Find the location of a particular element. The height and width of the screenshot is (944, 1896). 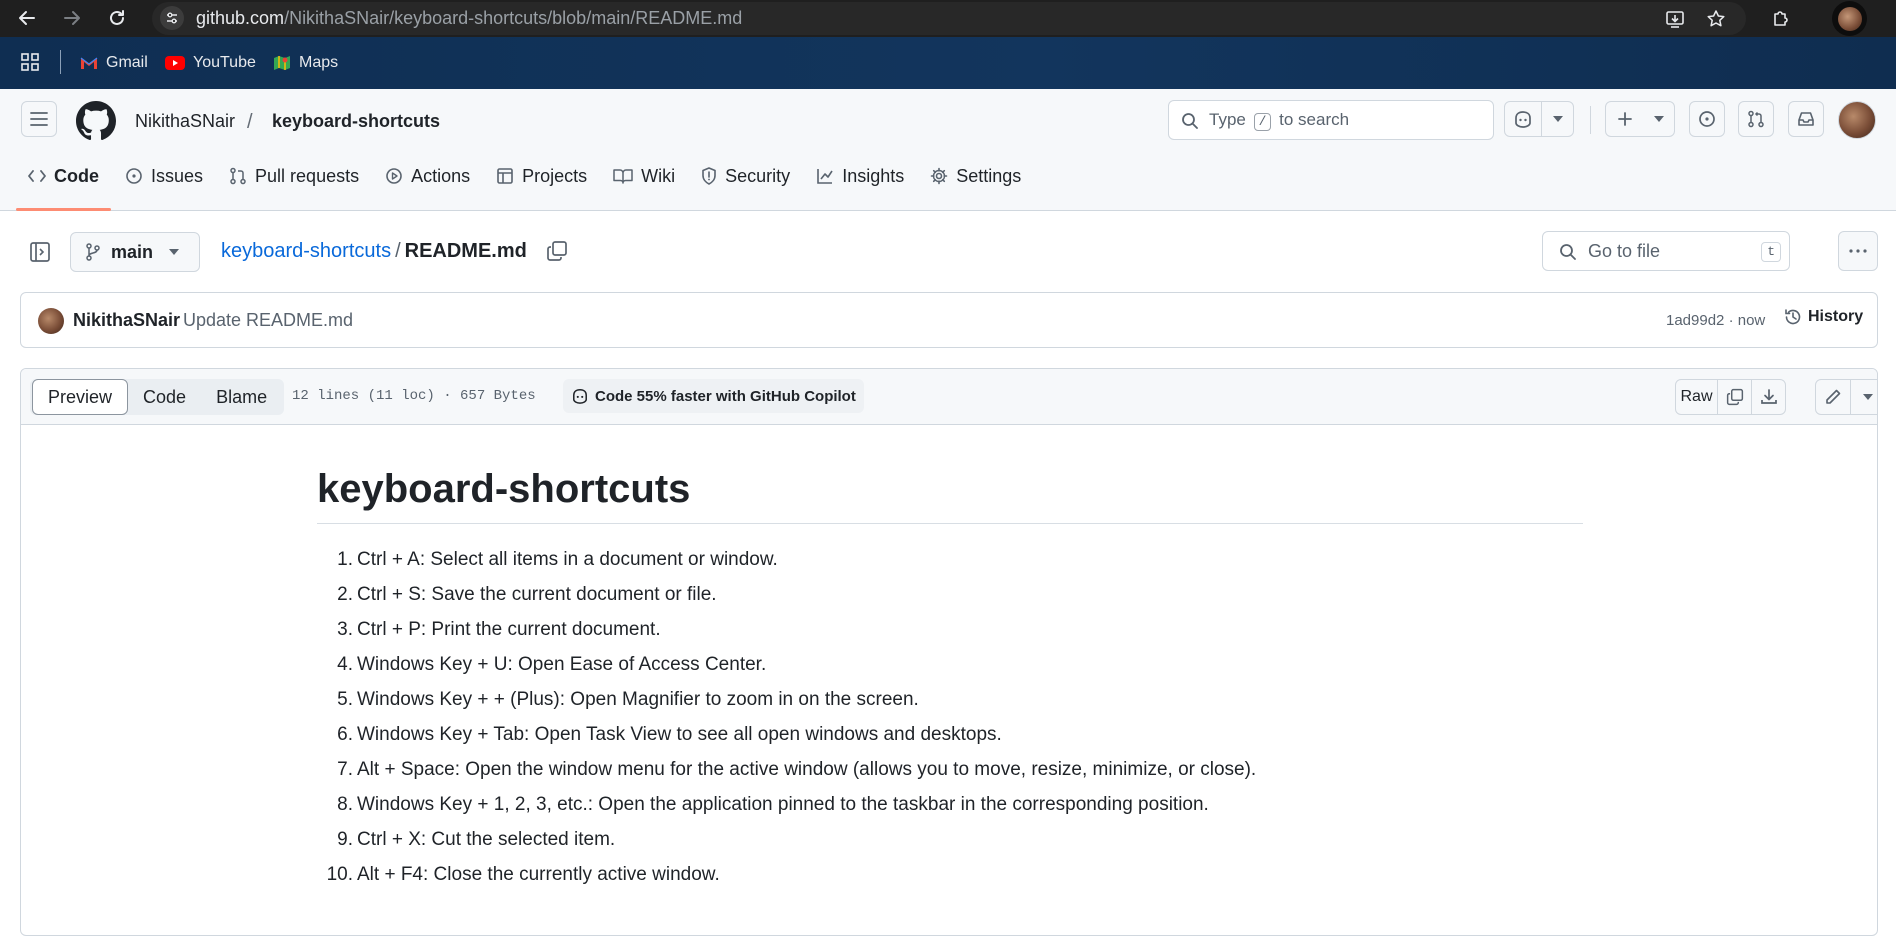

tab-actions: Actions is located at coordinates (427, 176).